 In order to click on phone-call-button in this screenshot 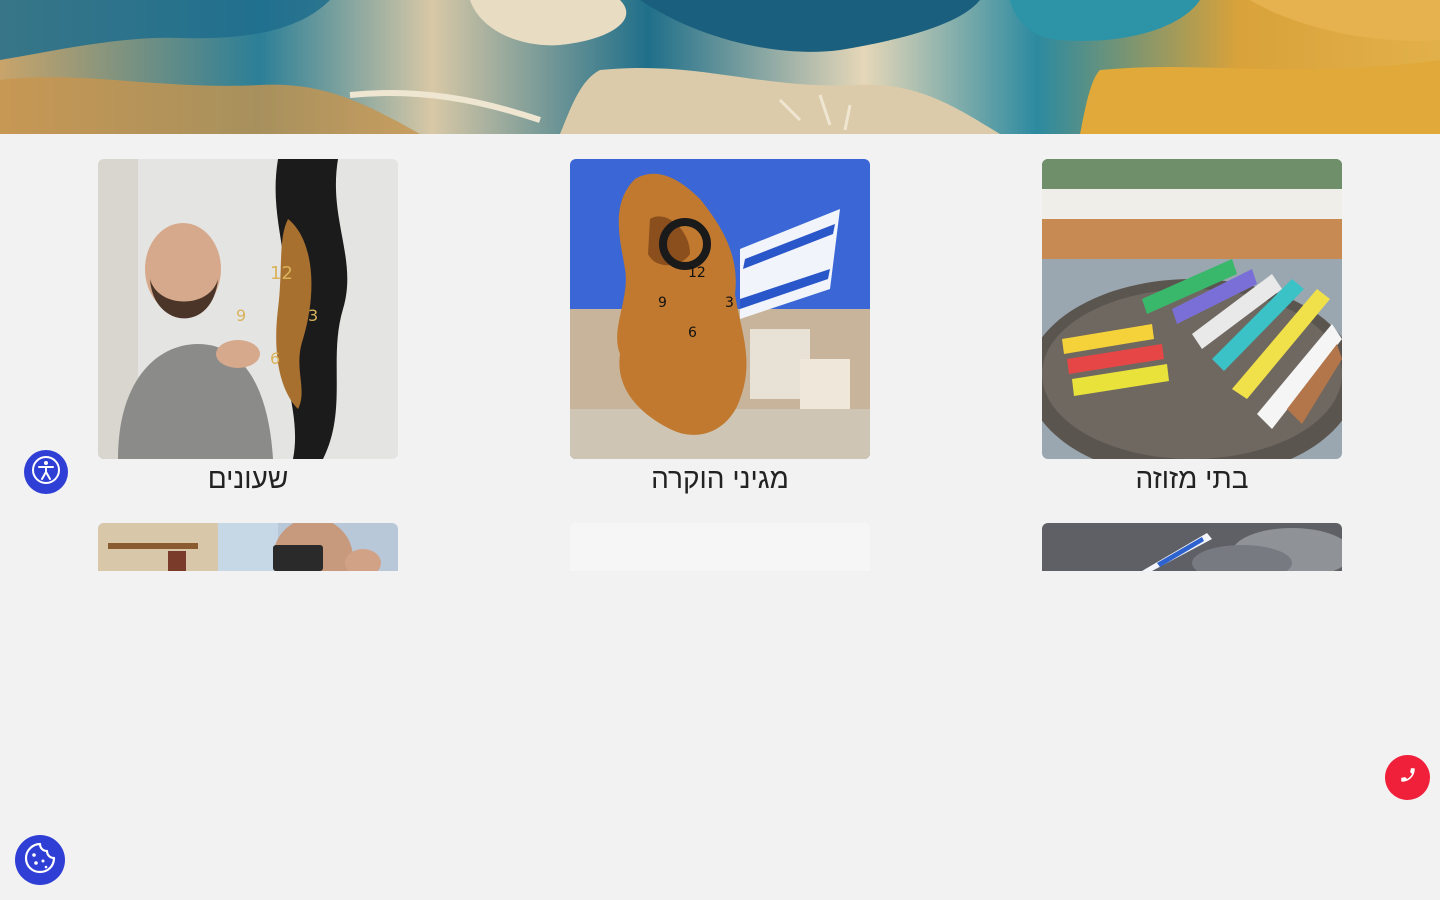, I will do `click(1407, 777)`.